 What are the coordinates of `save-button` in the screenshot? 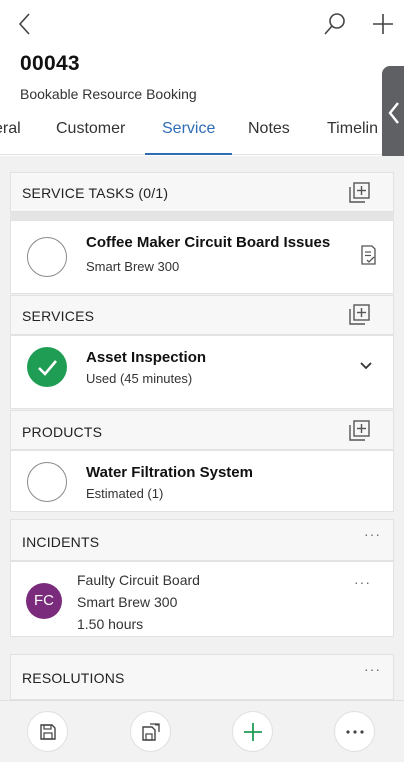 It's located at (47, 731).